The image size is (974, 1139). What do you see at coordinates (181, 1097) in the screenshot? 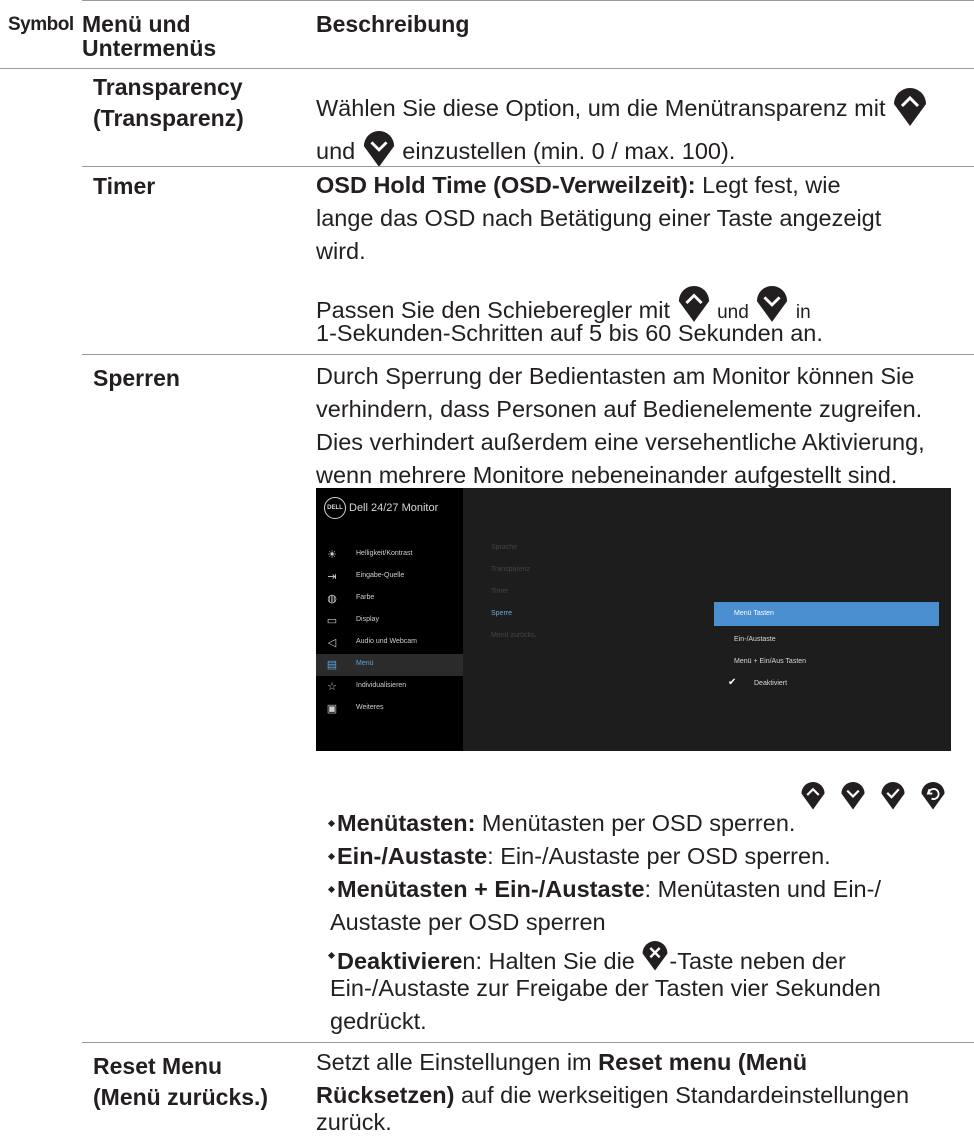
I see `row-reset-name-line2: (Menü zurücks.)` at bounding box center [181, 1097].